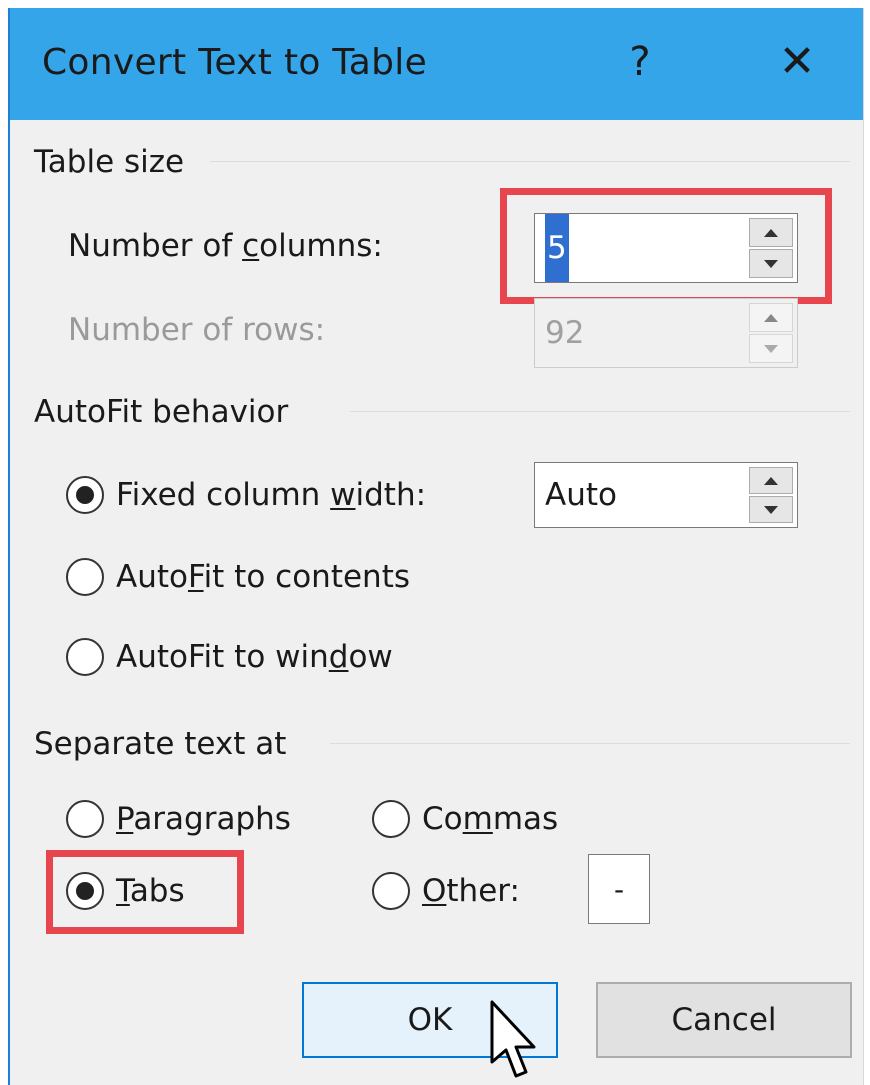  I want to click on rows-spinner: 92, so click(666, 333).